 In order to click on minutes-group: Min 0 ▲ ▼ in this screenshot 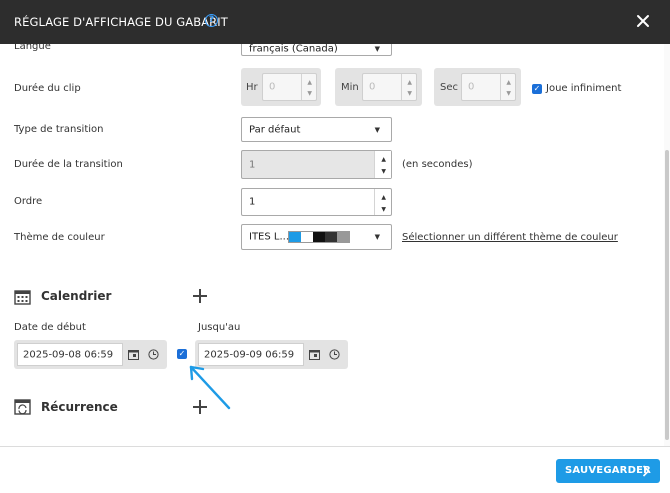, I will do `click(378, 87)`.